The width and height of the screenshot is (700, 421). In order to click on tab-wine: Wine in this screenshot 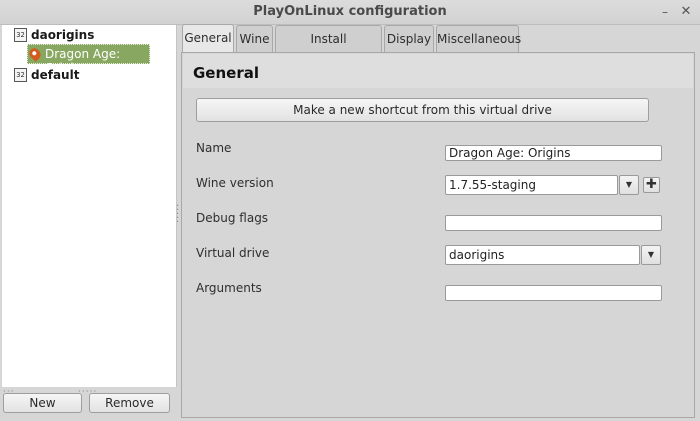, I will do `click(254, 38)`.